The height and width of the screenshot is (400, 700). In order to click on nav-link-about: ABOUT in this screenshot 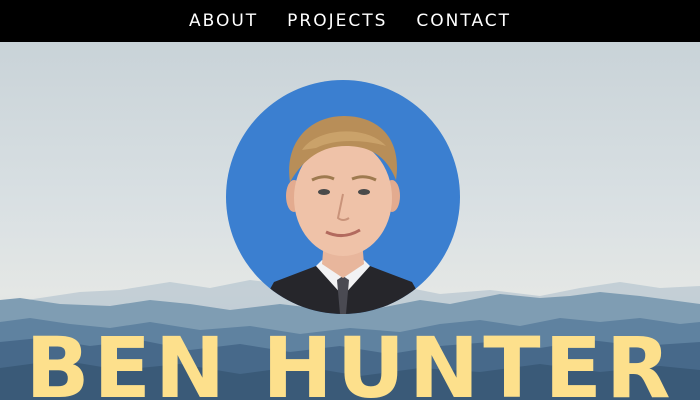, I will do `click(223, 21)`.